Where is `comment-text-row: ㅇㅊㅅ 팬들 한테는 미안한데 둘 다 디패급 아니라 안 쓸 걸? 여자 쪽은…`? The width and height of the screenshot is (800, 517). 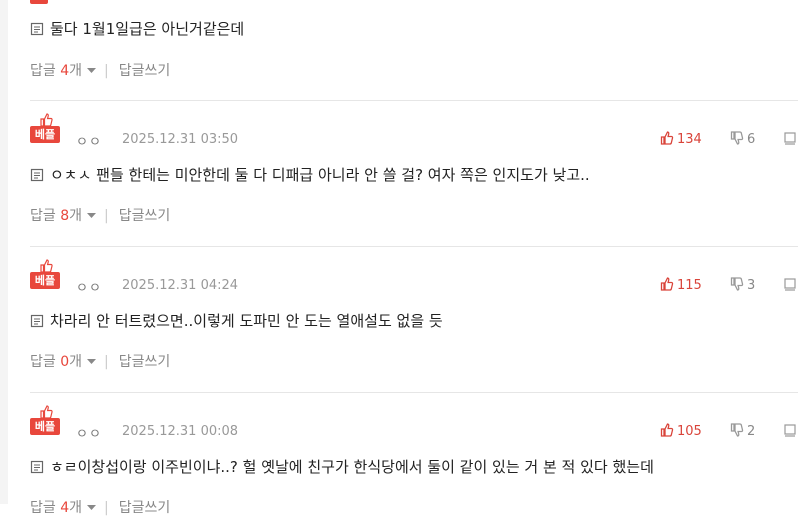
comment-text-row: ㅇㅊㅅ 팬들 한테는 미안한데 둘 다 디패급 아니라 안 쓸 걸? 여자 쪽은… is located at coordinates (310, 175).